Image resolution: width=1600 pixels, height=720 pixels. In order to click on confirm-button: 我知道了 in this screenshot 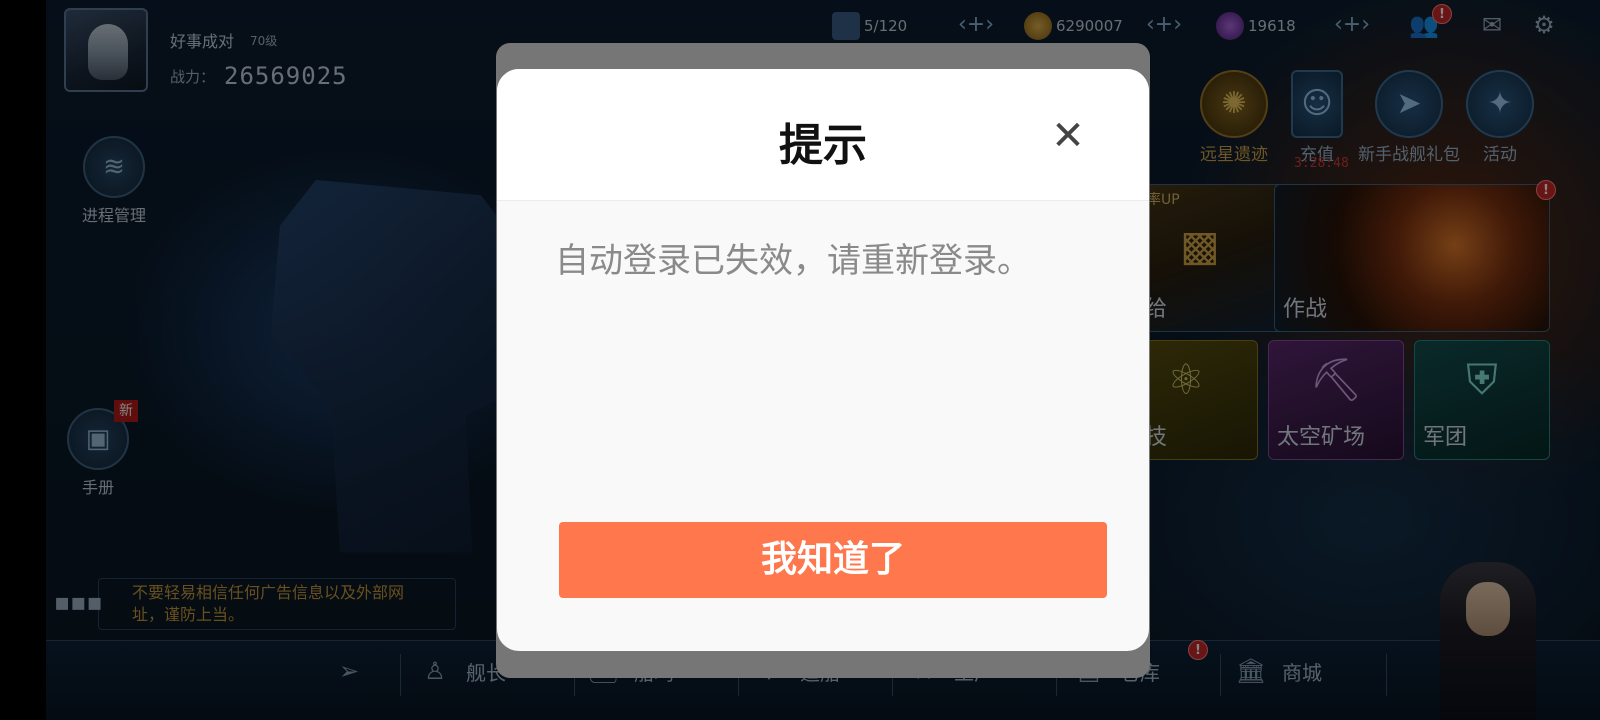, I will do `click(833, 560)`.